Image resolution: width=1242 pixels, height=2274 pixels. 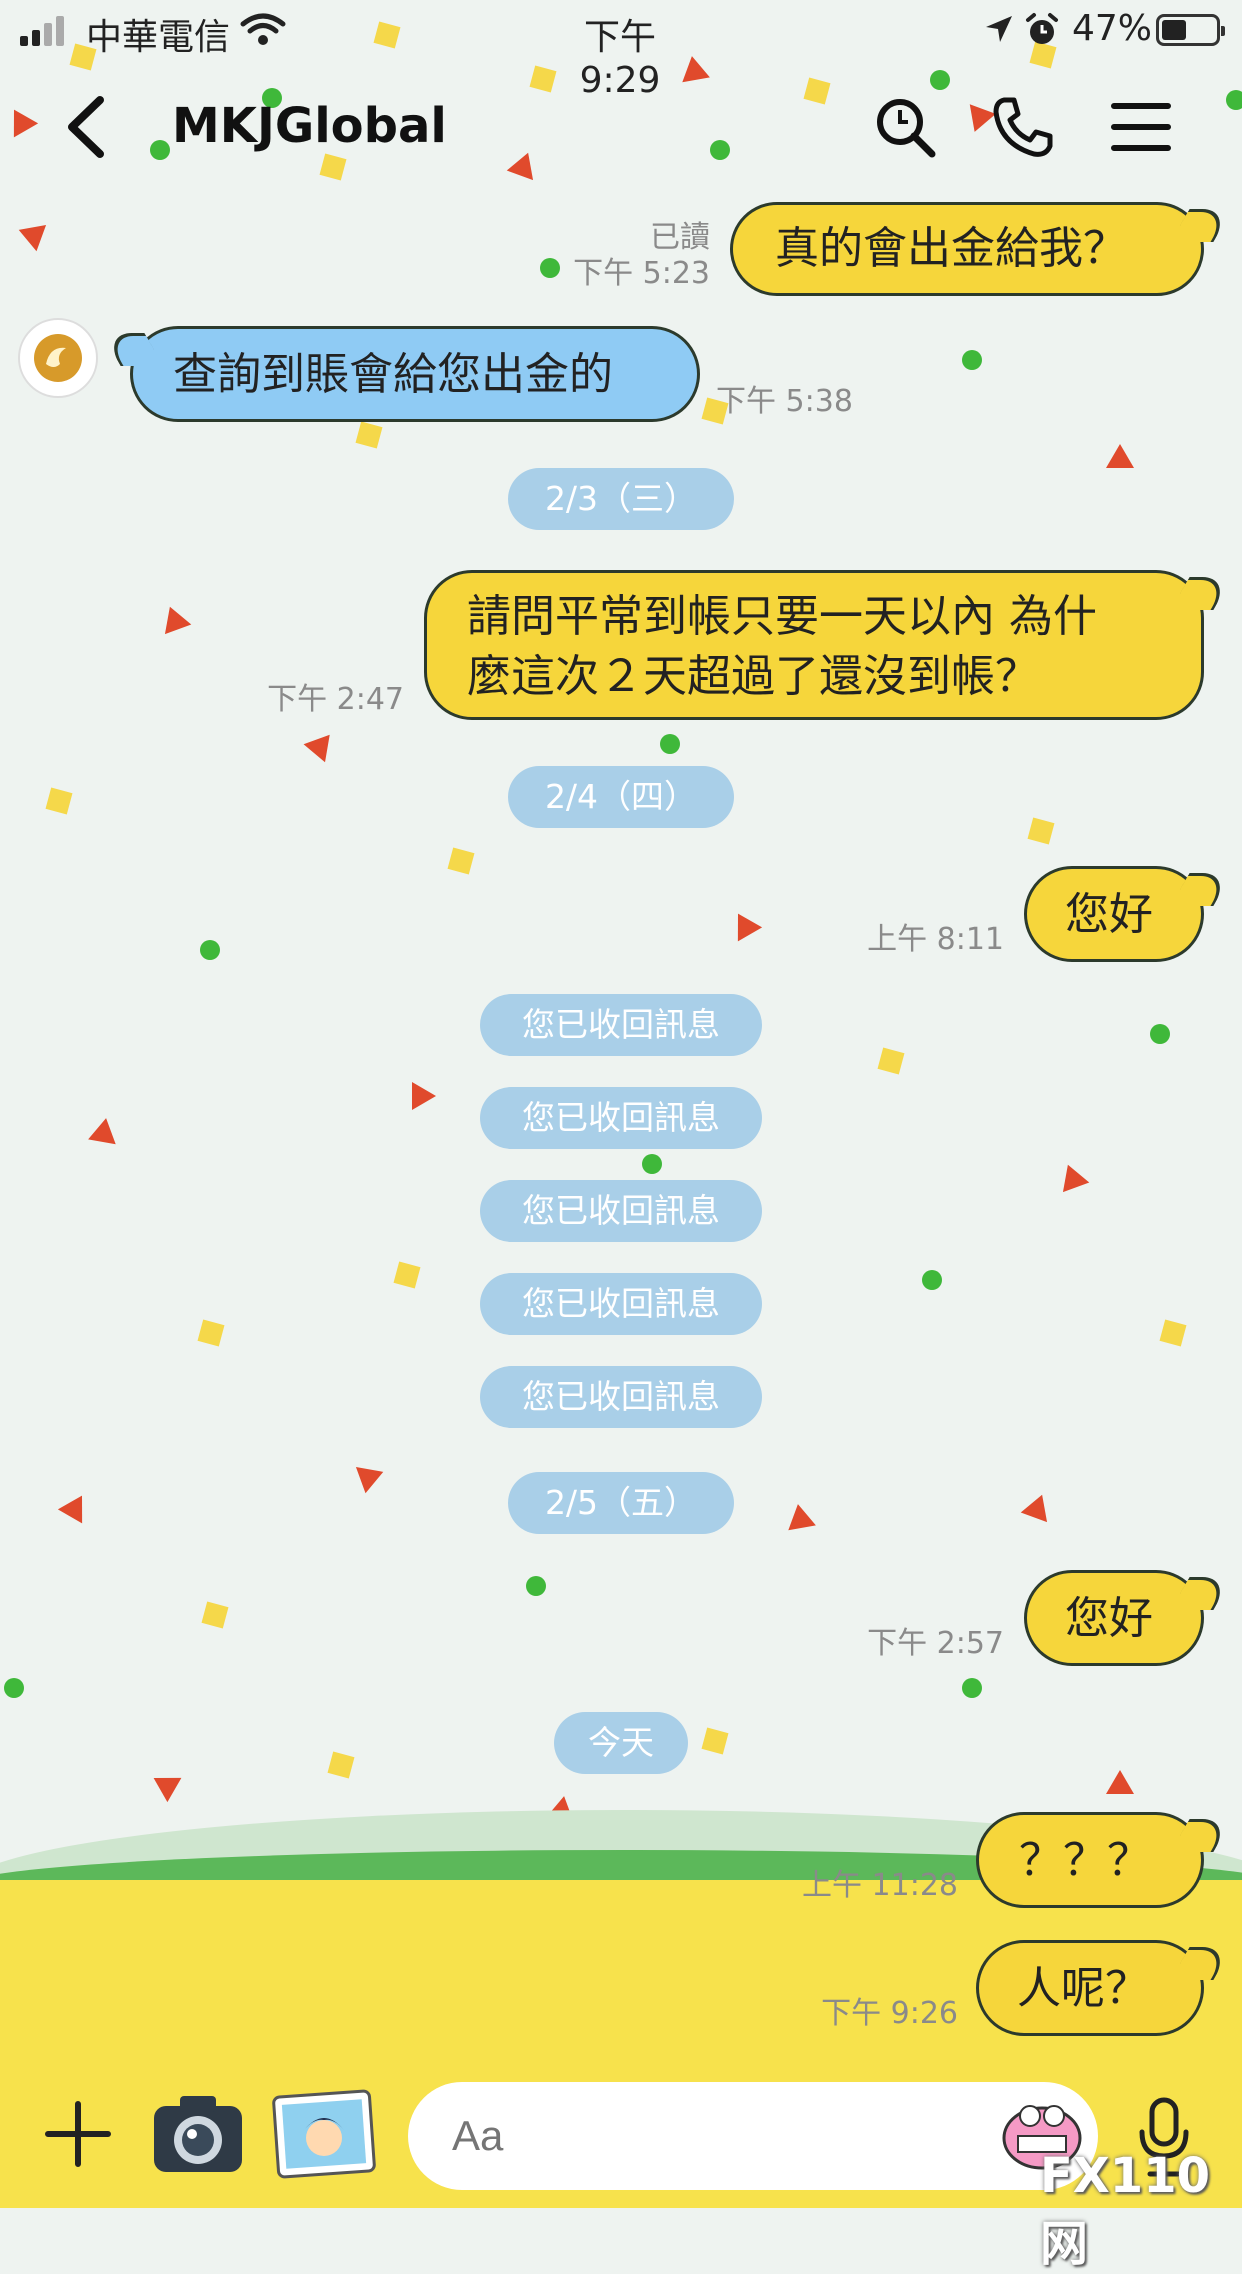 I want to click on status-time: 下午 9:29, so click(x=620, y=59).